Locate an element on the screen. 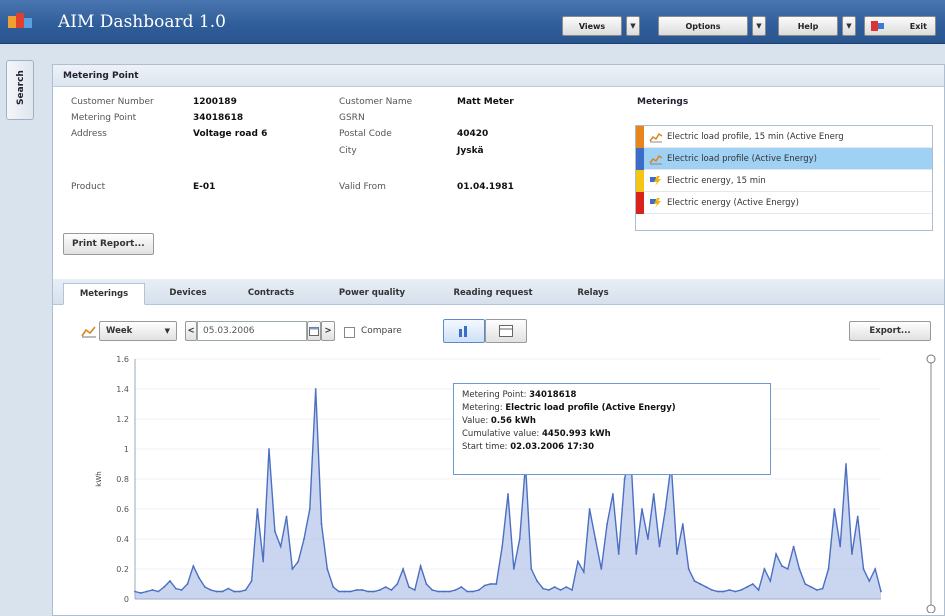  app-title: AIM Dashboard 1.0 is located at coordinates (142, 22).